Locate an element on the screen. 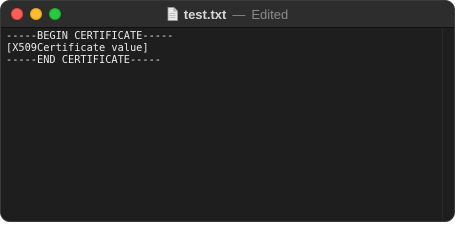  title-bar: test.txt — Edited is located at coordinates (227, 14).